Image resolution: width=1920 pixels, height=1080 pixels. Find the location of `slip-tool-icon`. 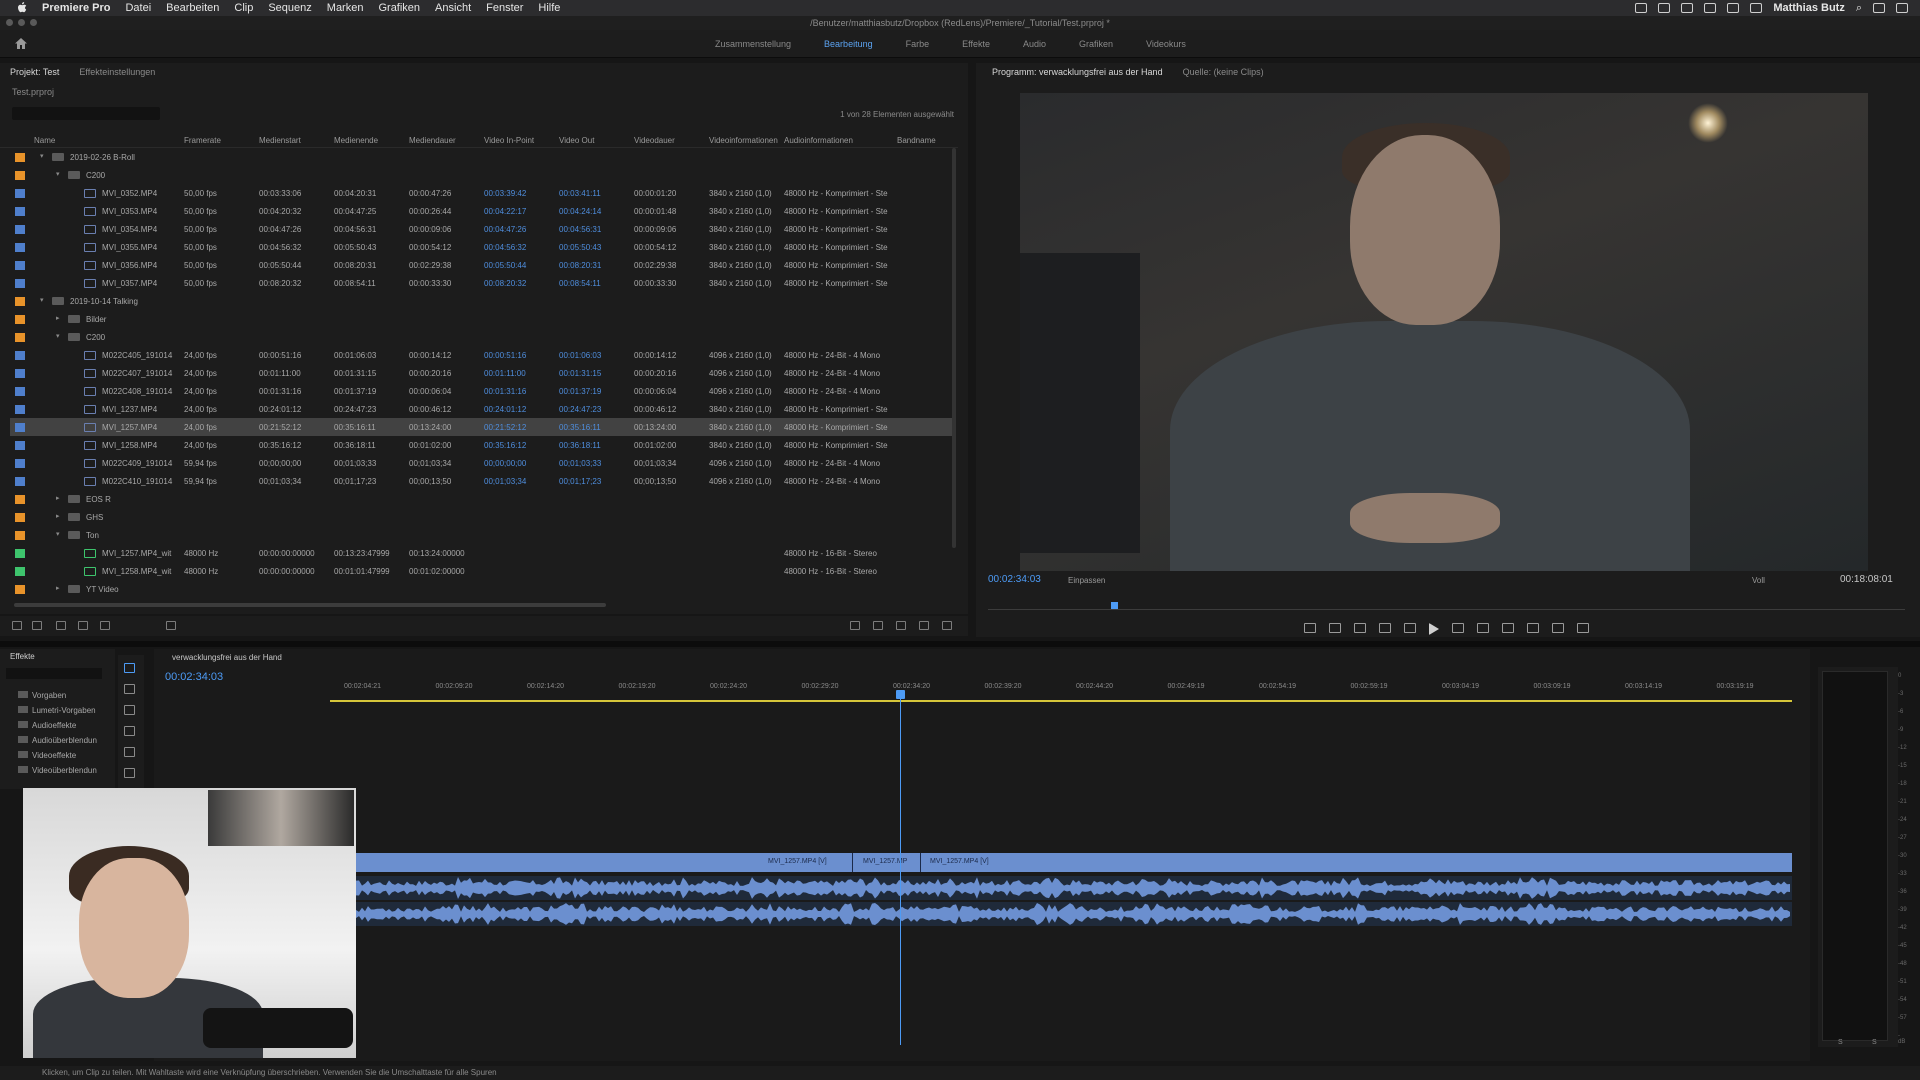

slip-tool-icon is located at coordinates (129, 752).